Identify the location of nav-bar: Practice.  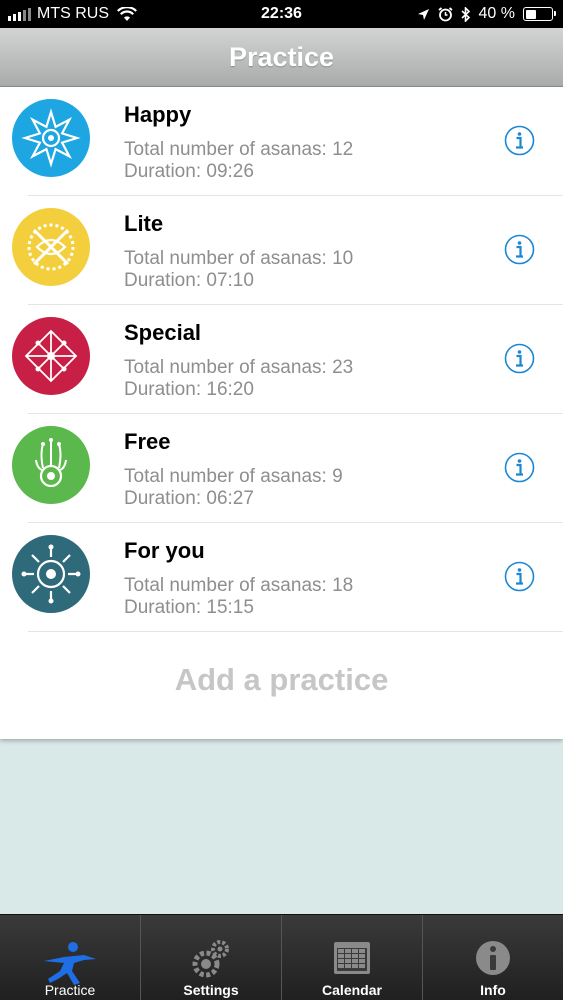
(281, 57).